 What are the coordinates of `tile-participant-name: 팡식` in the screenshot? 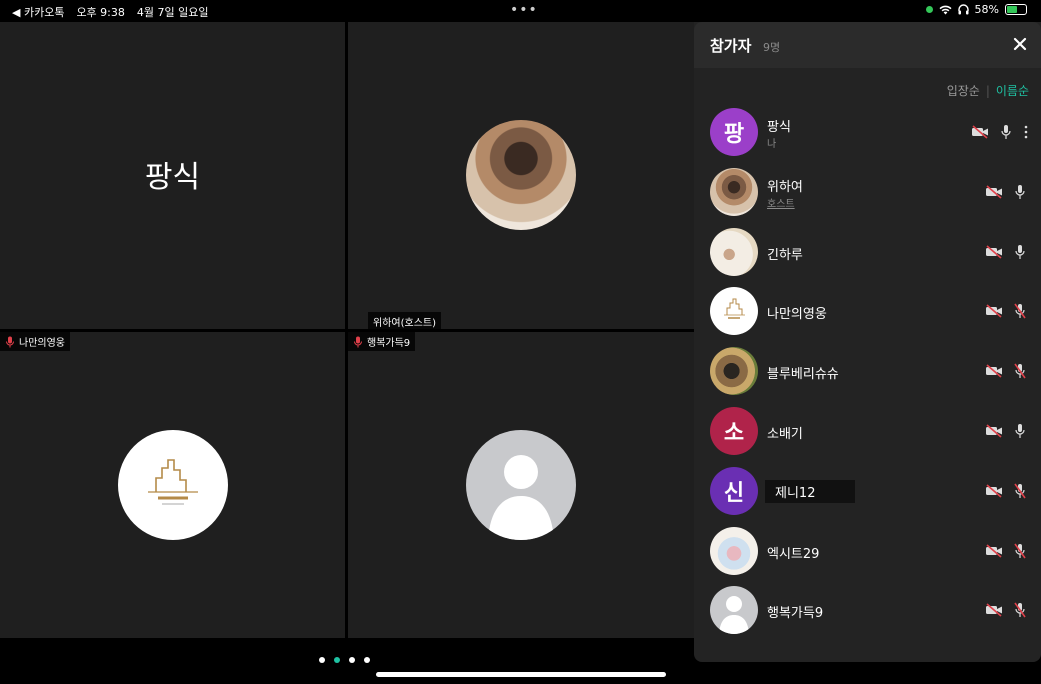 It's located at (172, 177).